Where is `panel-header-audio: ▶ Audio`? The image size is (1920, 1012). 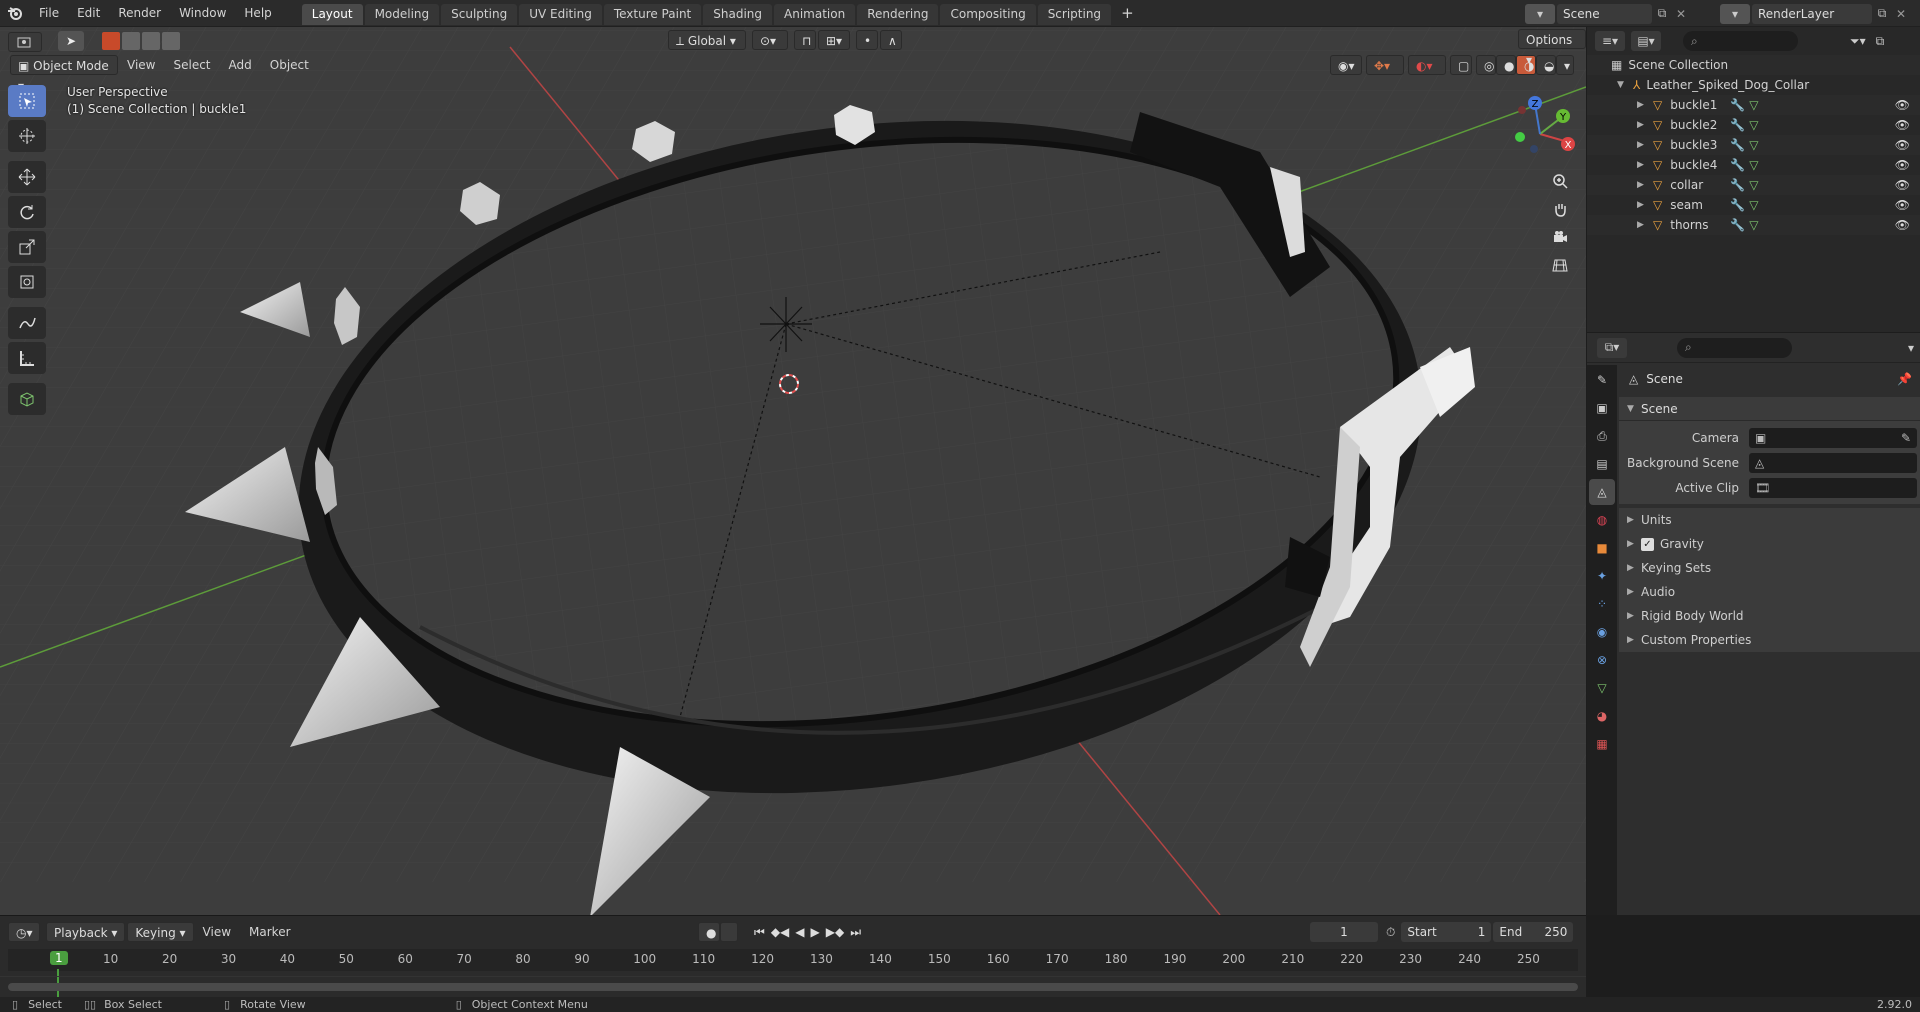
panel-header-audio: ▶ Audio is located at coordinates (1769, 592).